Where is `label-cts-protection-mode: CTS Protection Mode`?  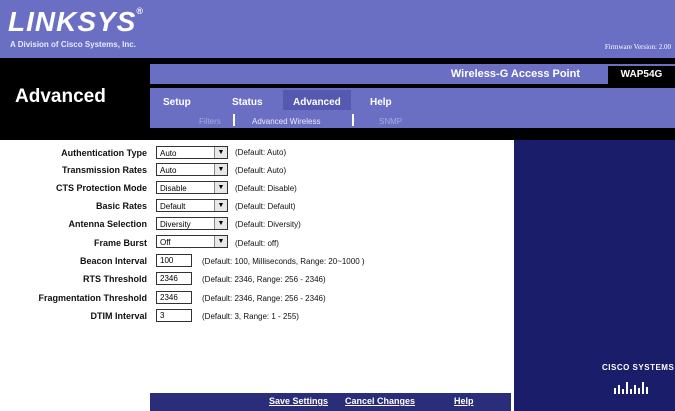 label-cts-protection-mode: CTS Protection Mode is located at coordinates (101, 188).